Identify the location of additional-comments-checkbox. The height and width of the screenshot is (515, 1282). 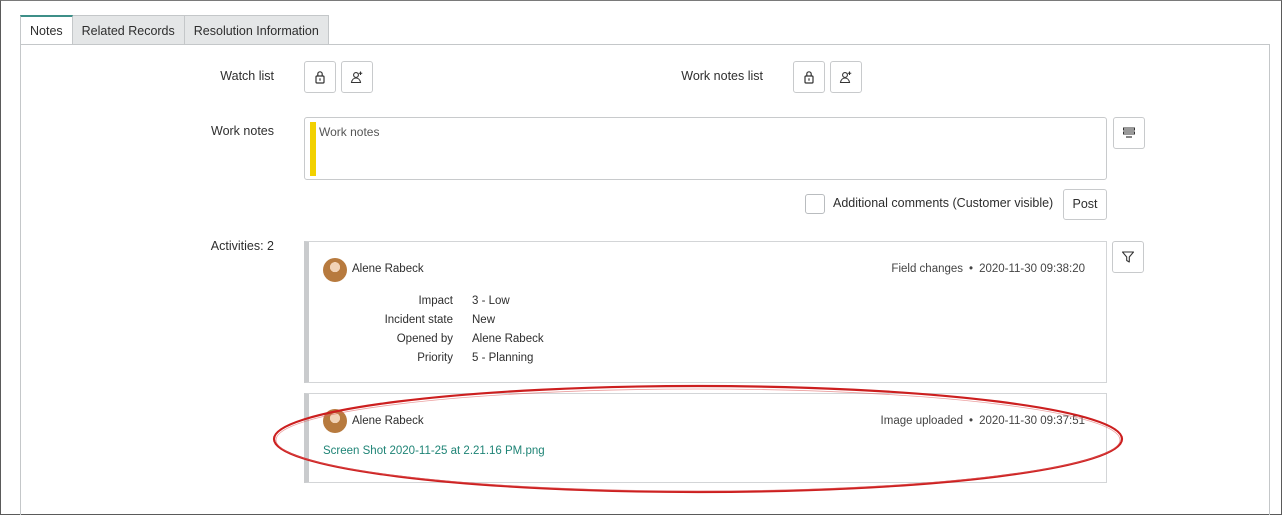
(815, 204).